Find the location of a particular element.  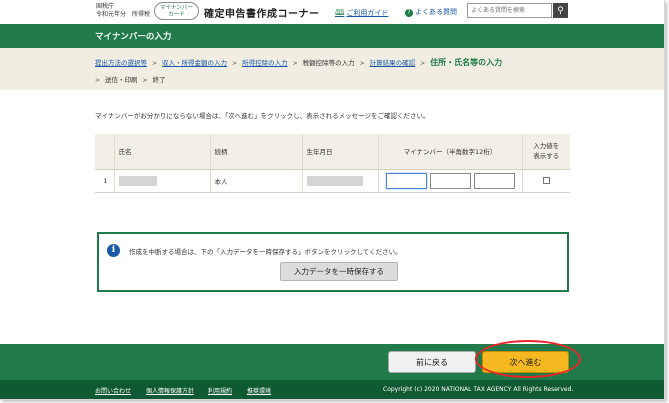

mynumber-inputs is located at coordinates (450, 180).